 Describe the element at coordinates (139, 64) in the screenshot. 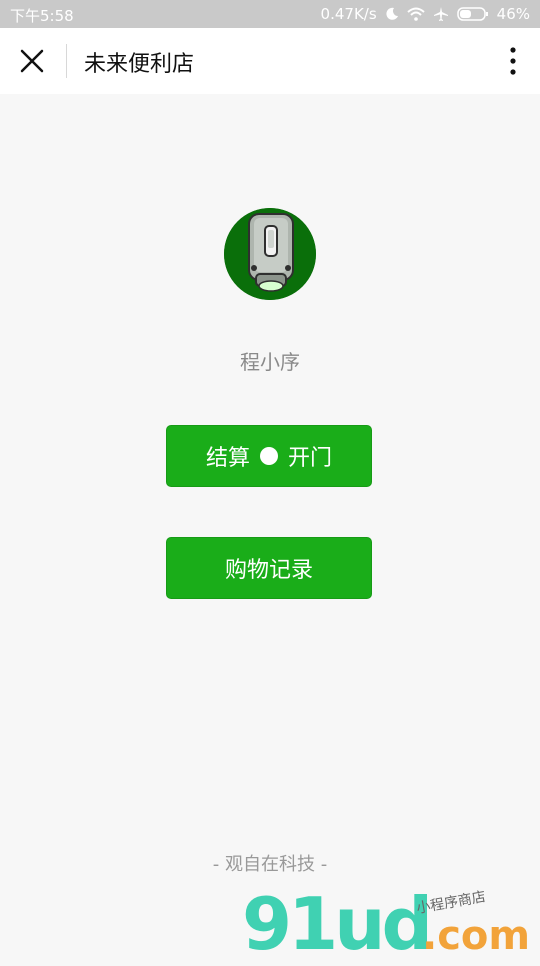

I see `page-title: 未来便利店` at that location.